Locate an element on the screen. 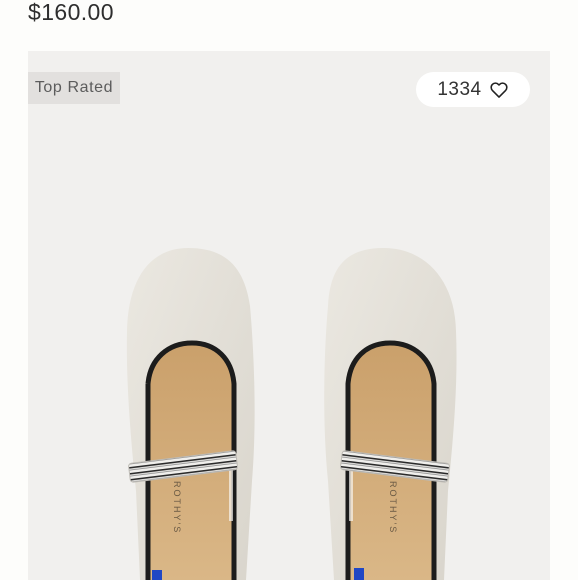  favorite-count: 1334 is located at coordinates (459, 89).